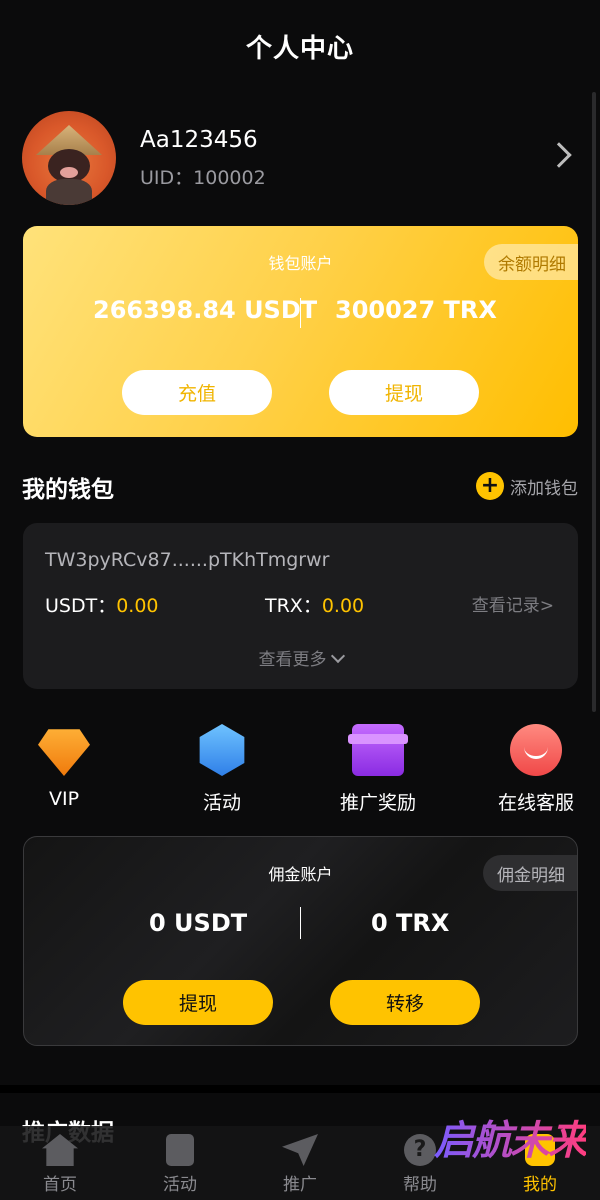  I want to click on gift-icon, so click(378, 750).